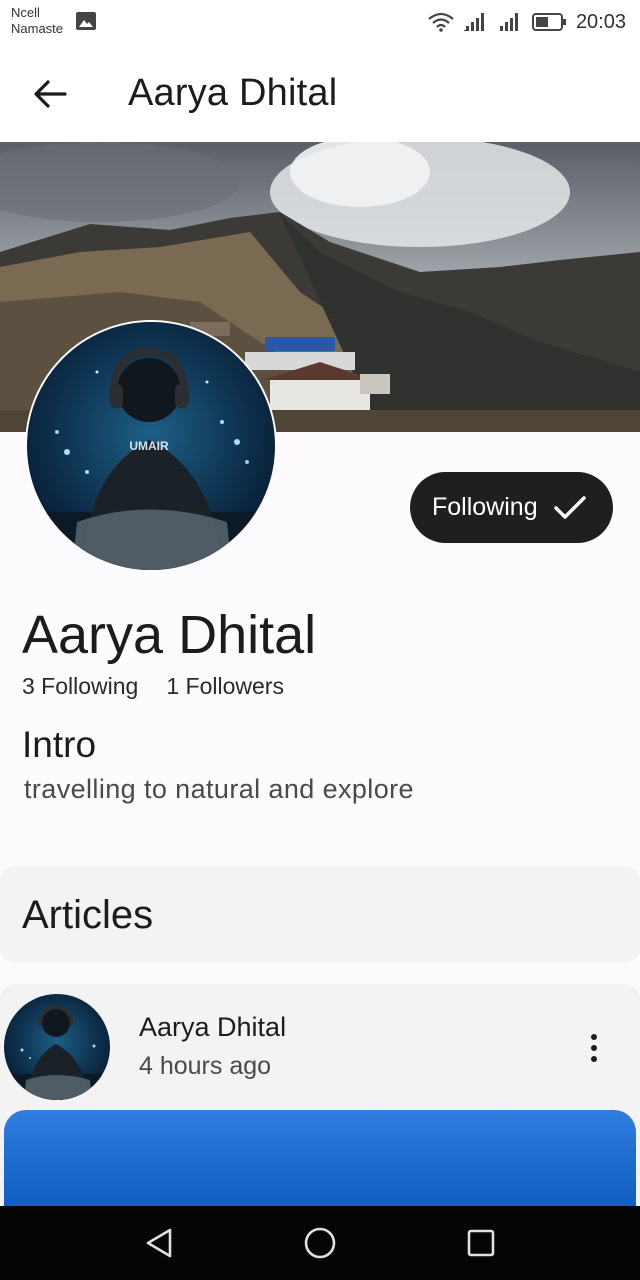 This screenshot has width=640, height=1280. What do you see at coordinates (37, 28) in the screenshot?
I see `carrier-subtitle: Namaste` at bounding box center [37, 28].